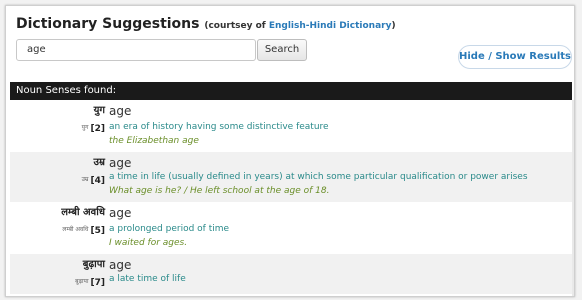  Describe the element at coordinates (291, 91) in the screenshot. I see `noun-senses-header: Noun Senses found:` at that location.